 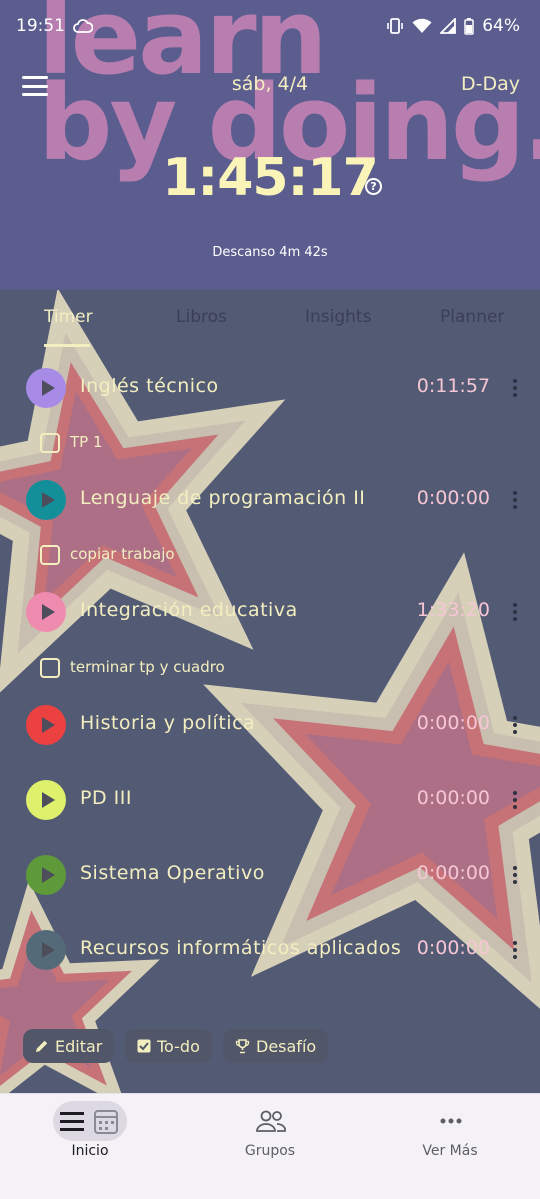 What do you see at coordinates (270, 1139) in the screenshot?
I see `nav-grupos: Grupos` at bounding box center [270, 1139].